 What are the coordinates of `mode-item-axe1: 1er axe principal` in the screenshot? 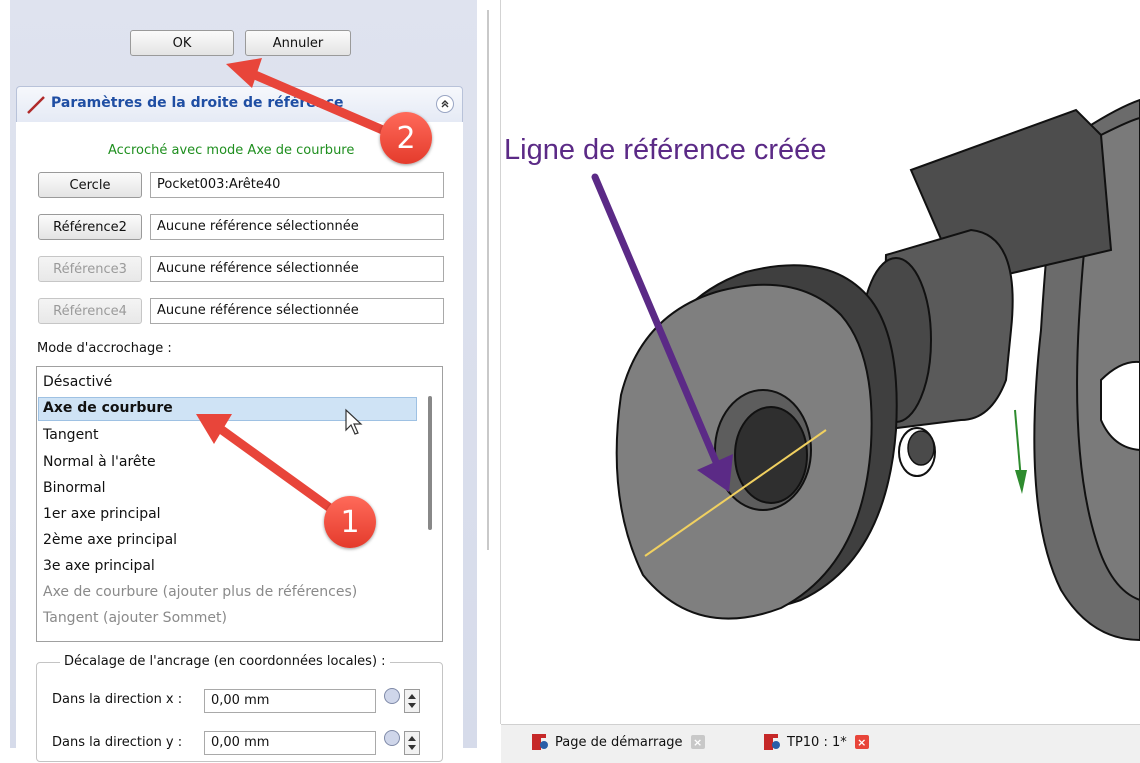 It's located at (102, 514).